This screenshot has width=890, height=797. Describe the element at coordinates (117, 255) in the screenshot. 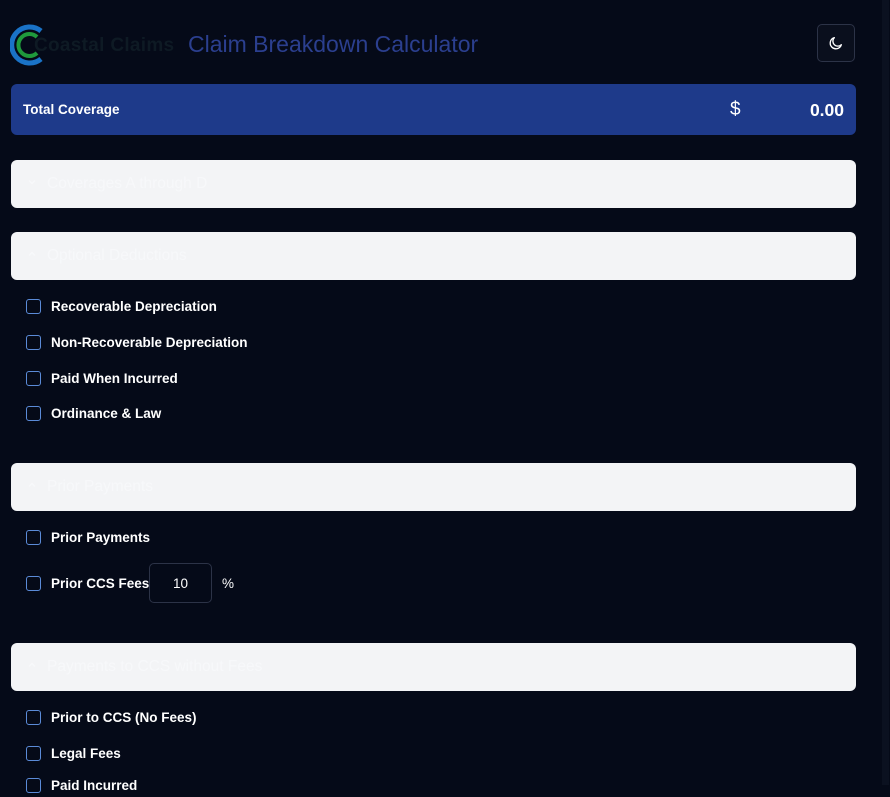

I see `section-title: Optional Deductions` at that location.